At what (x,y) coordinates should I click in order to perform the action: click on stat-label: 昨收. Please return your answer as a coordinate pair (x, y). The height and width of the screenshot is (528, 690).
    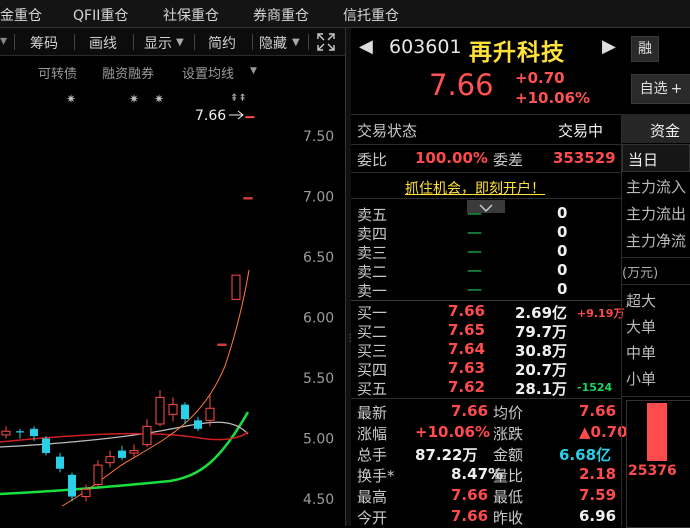
    Looking at the image, I should click on (508, 518).